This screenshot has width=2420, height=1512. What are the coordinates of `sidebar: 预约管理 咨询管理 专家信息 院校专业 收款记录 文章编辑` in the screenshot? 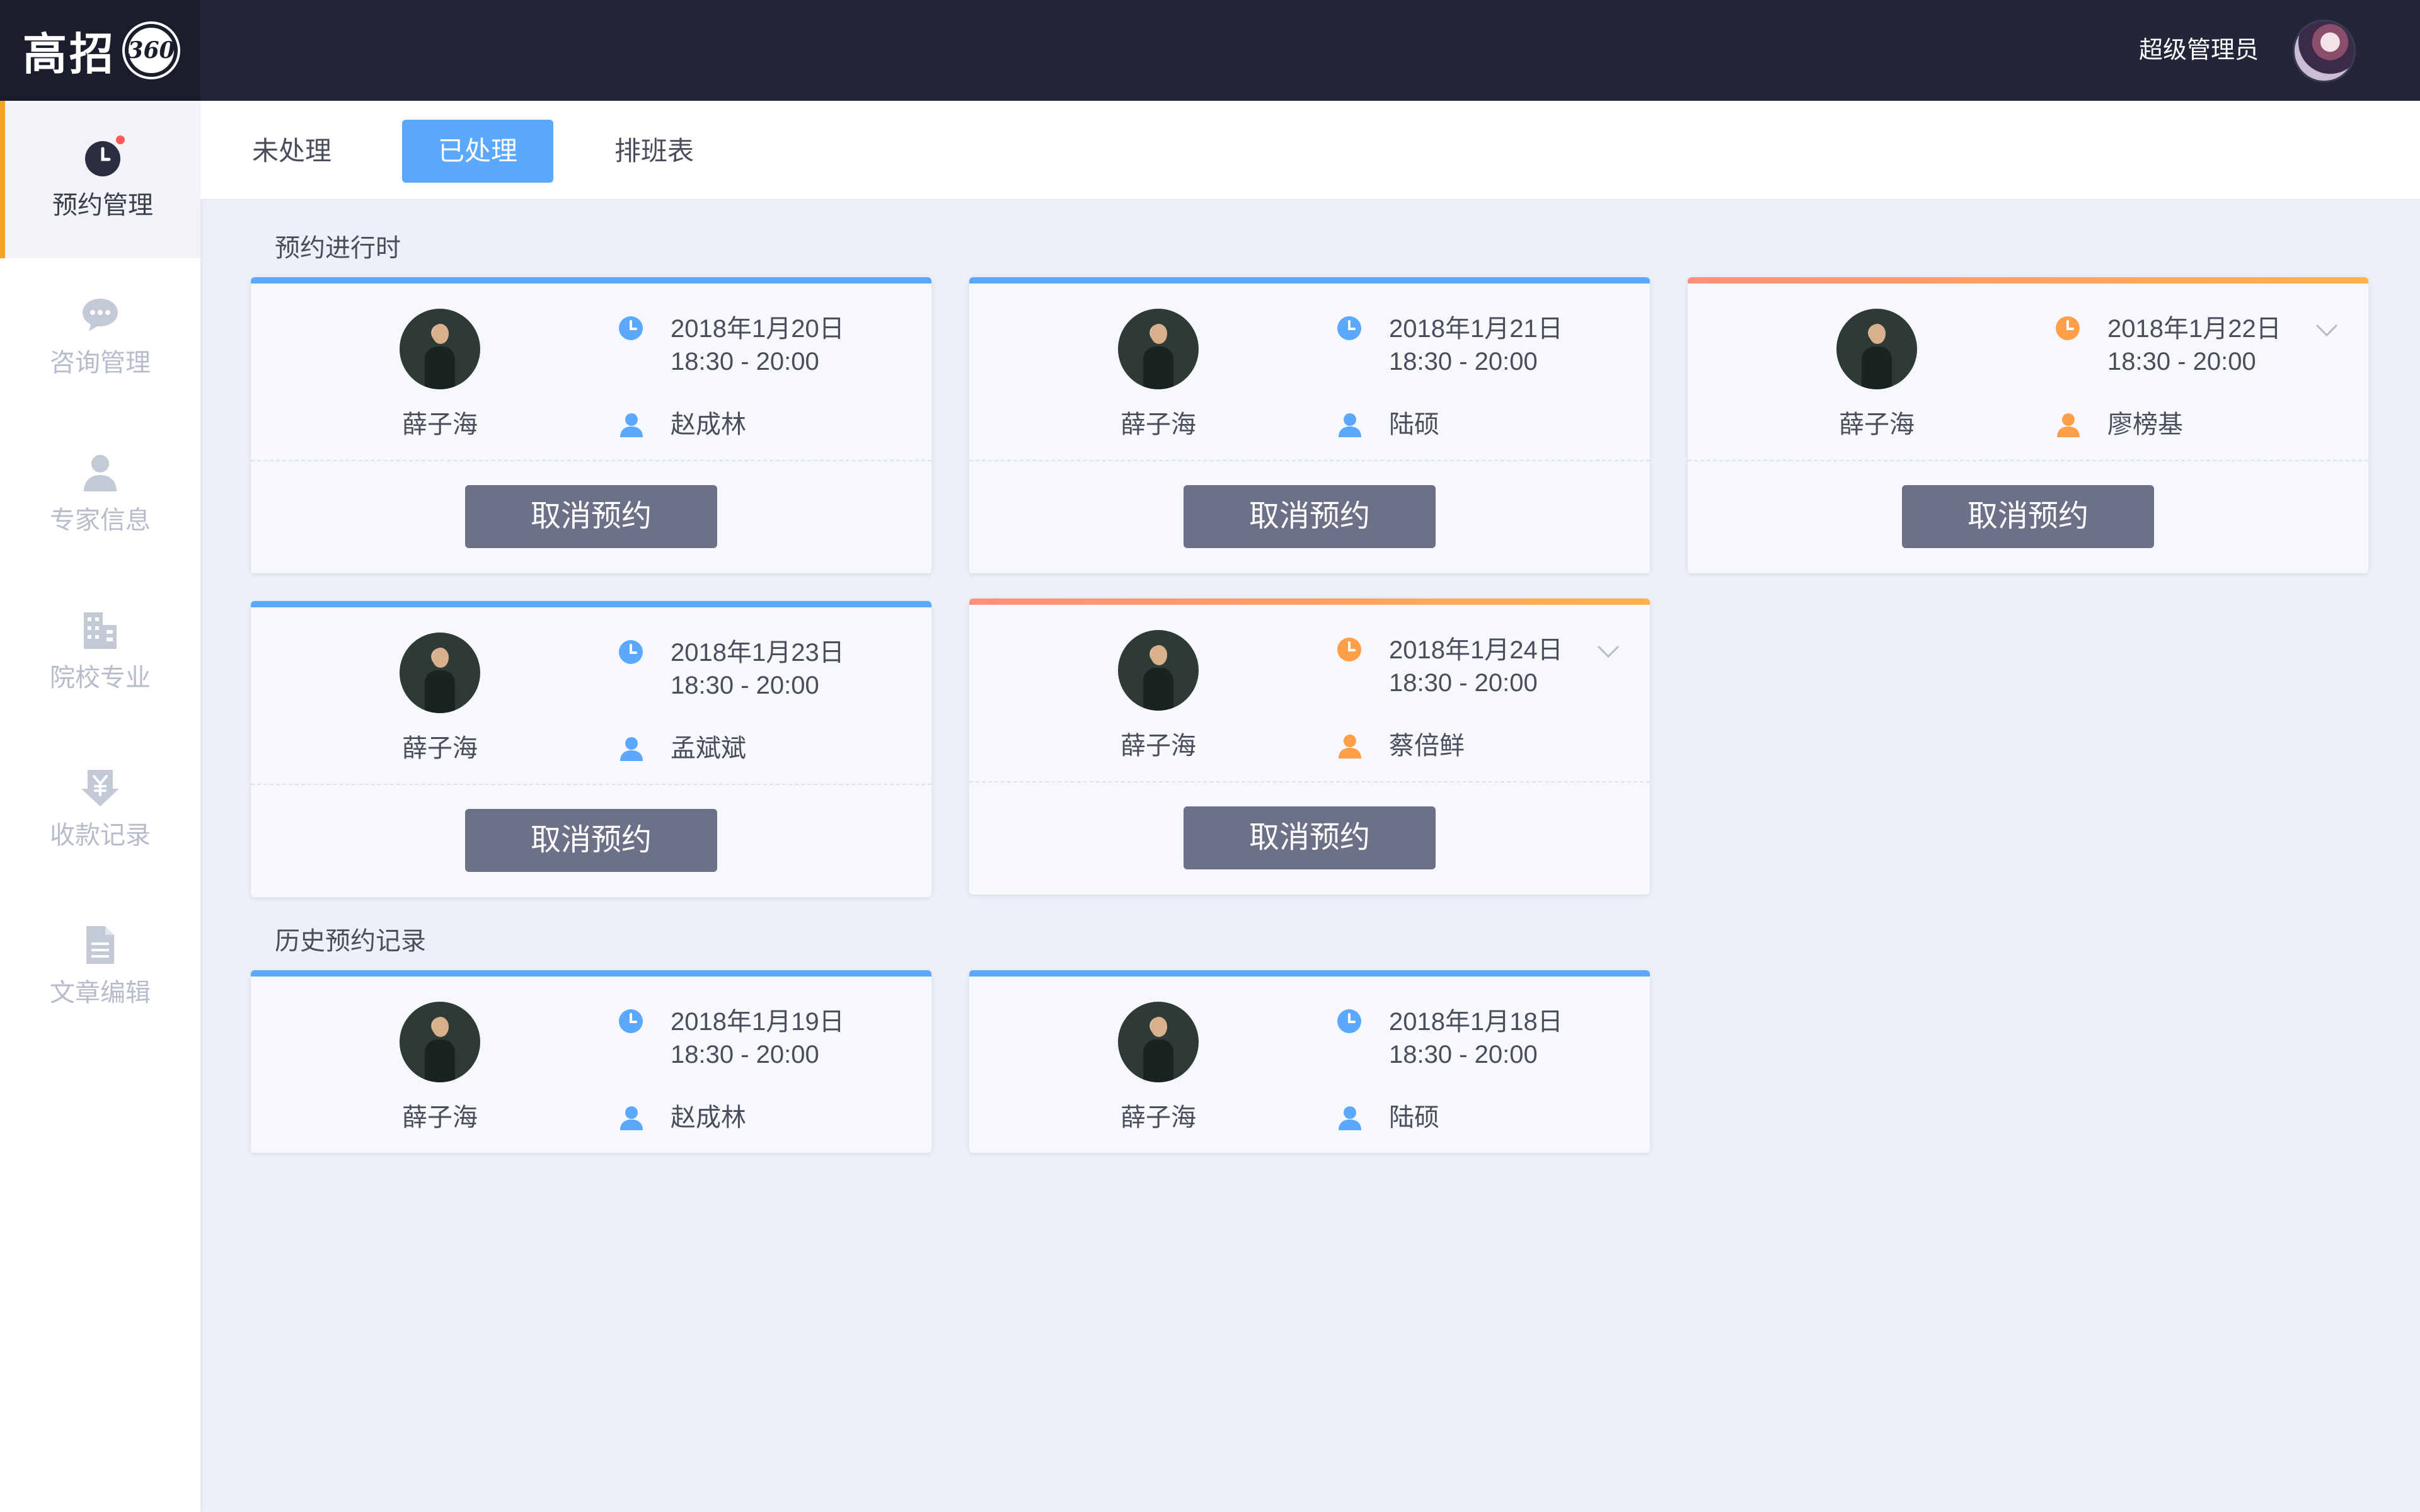 It's located at (100, 806).